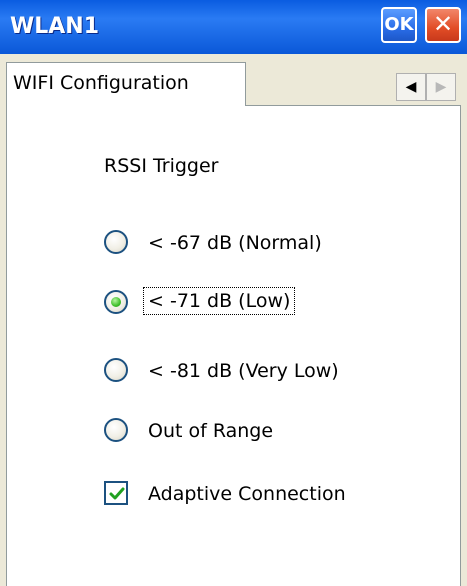  I want to click on adaptive-connection-checkbox, so click(116, 493).